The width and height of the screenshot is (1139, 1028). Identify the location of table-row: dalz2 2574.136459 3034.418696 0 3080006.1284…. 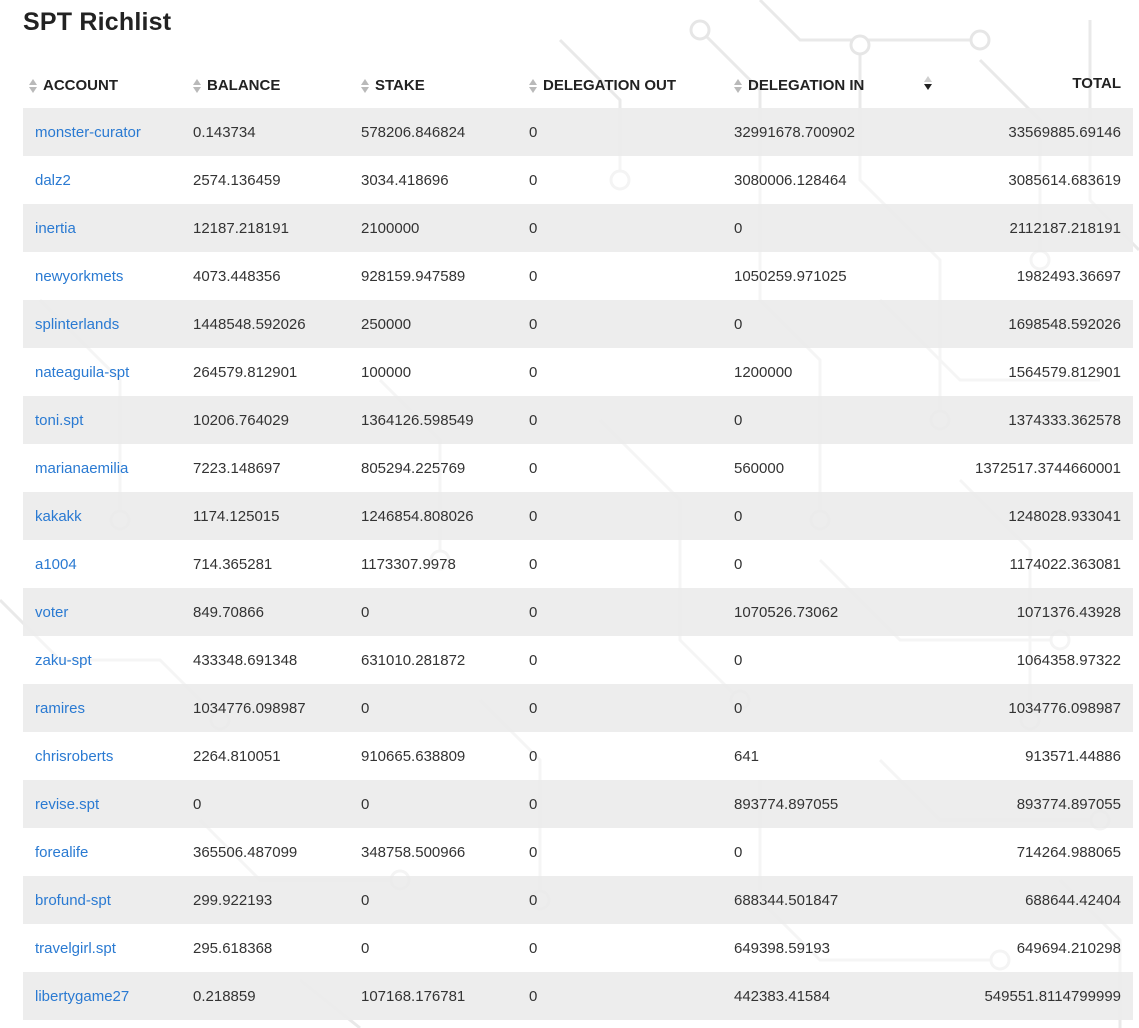
(578, 180).